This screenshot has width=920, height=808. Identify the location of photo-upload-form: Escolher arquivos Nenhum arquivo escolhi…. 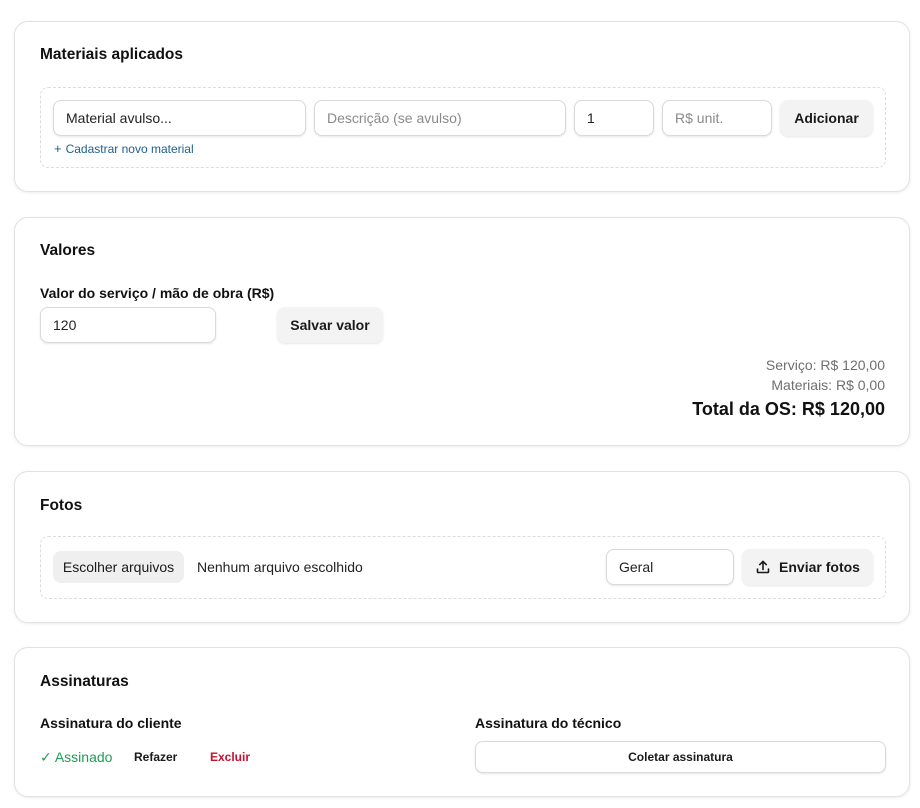
(463, 567).